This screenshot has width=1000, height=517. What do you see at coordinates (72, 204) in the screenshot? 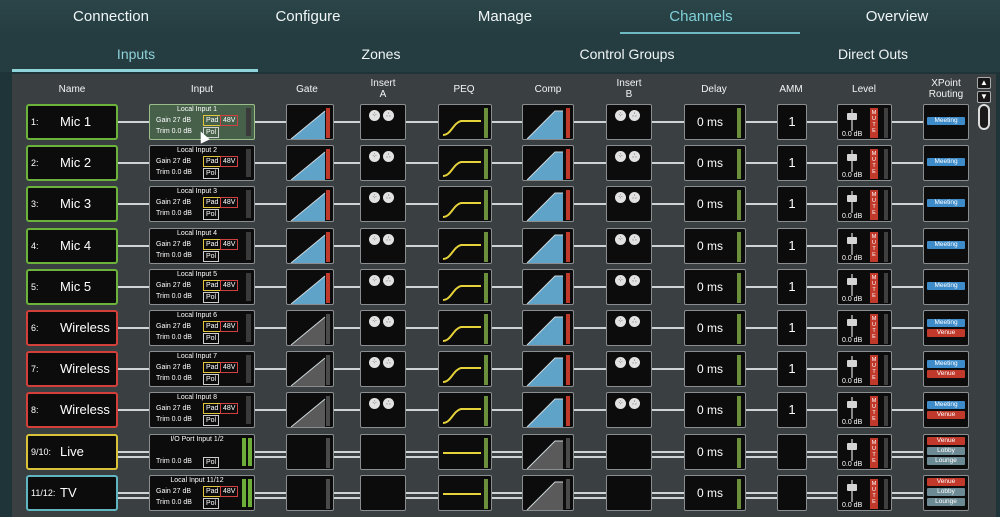
I see `channel-name-box: 3: Mic 3` at bounding box center [72, 204].